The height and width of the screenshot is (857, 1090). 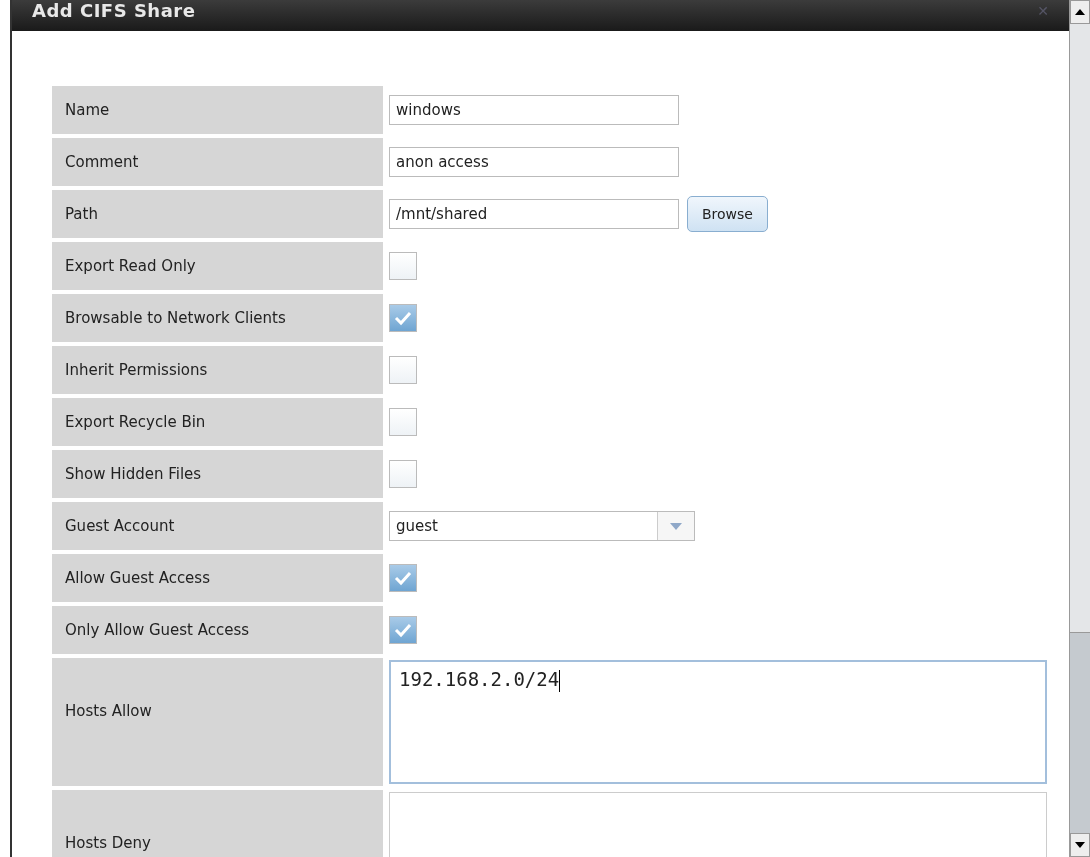 What do you see at coordinates (1080, 845) in the screenshot?
I see `scroll-down-icon` at bounding box center [1080, 845].